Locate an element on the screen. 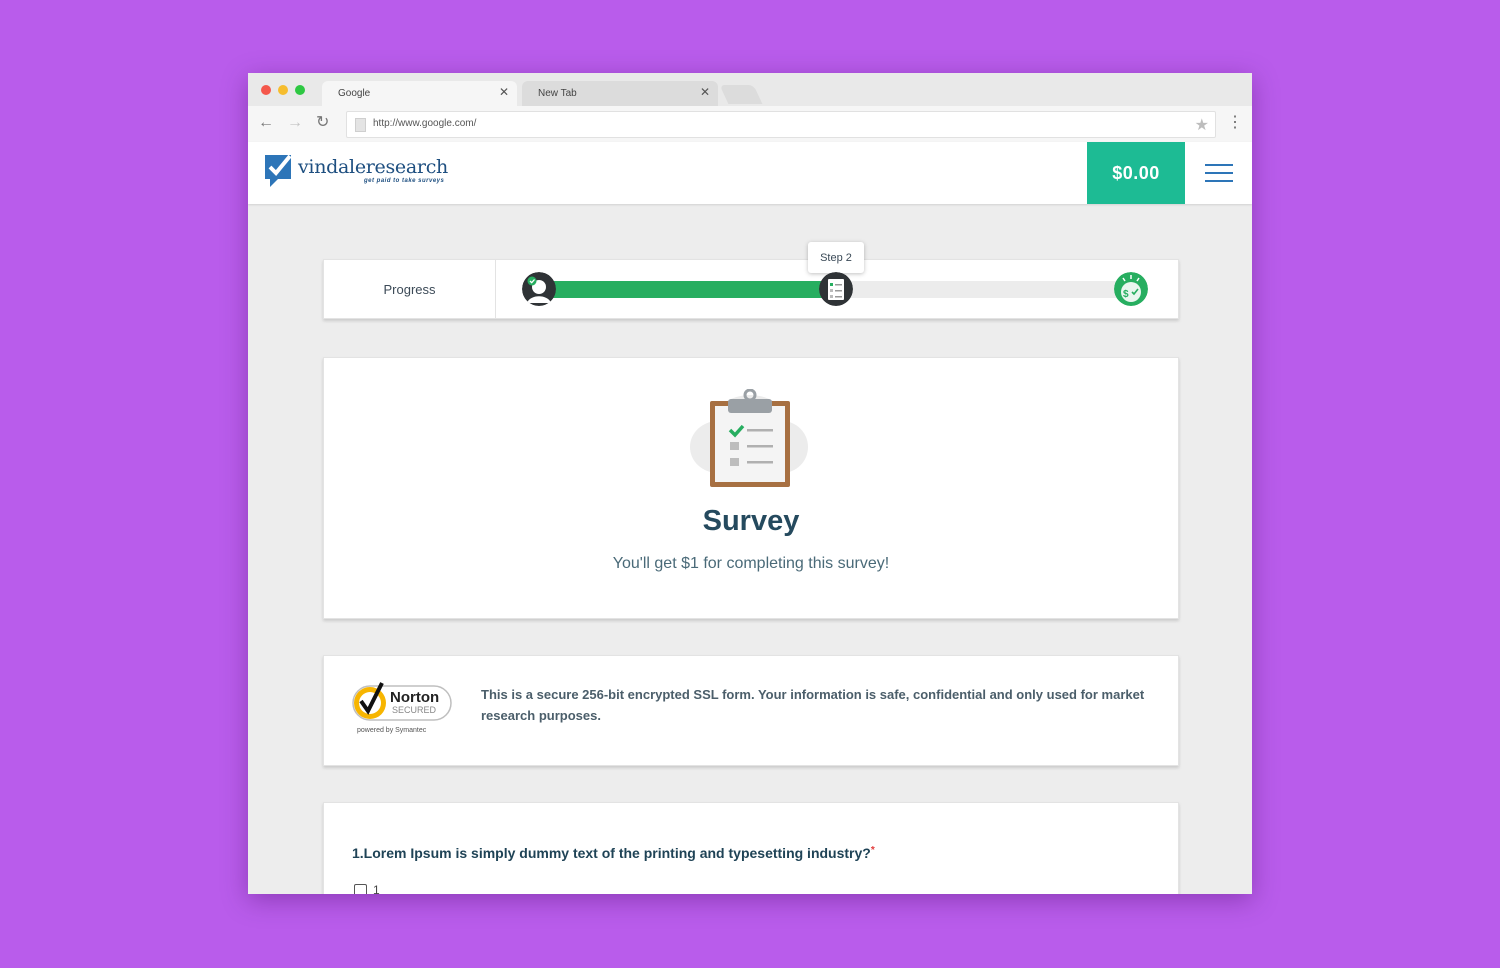 This screenshot has height=968, width=1500. survey-title: Survey is located at coordinates (751, 521).